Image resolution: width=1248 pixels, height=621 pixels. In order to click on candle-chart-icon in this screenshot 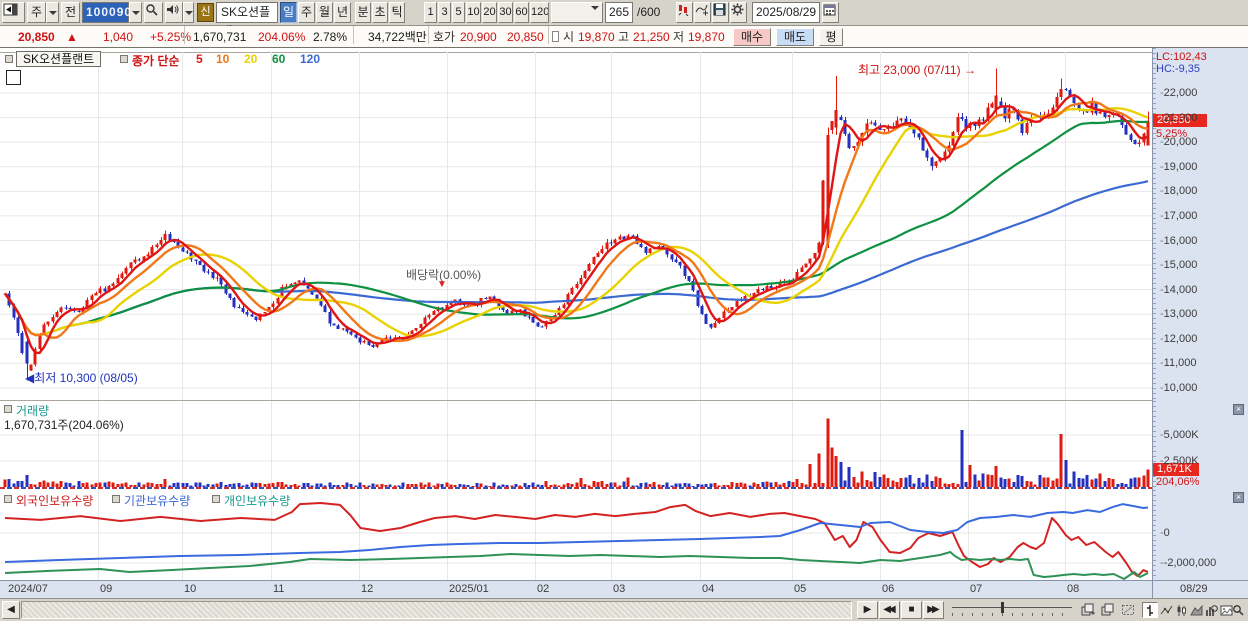, I will do `click(1181, 610)`.